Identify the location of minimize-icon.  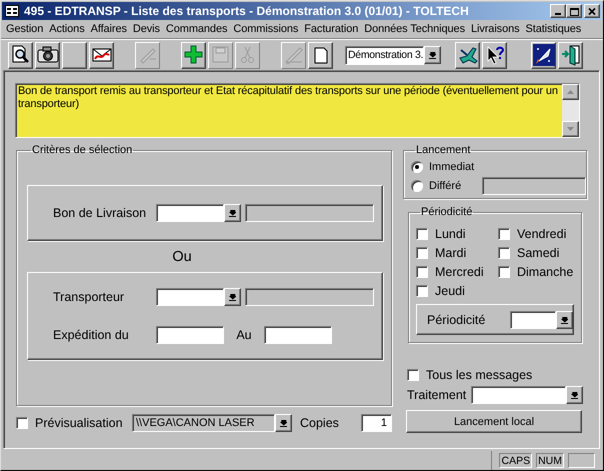
(558, 14).